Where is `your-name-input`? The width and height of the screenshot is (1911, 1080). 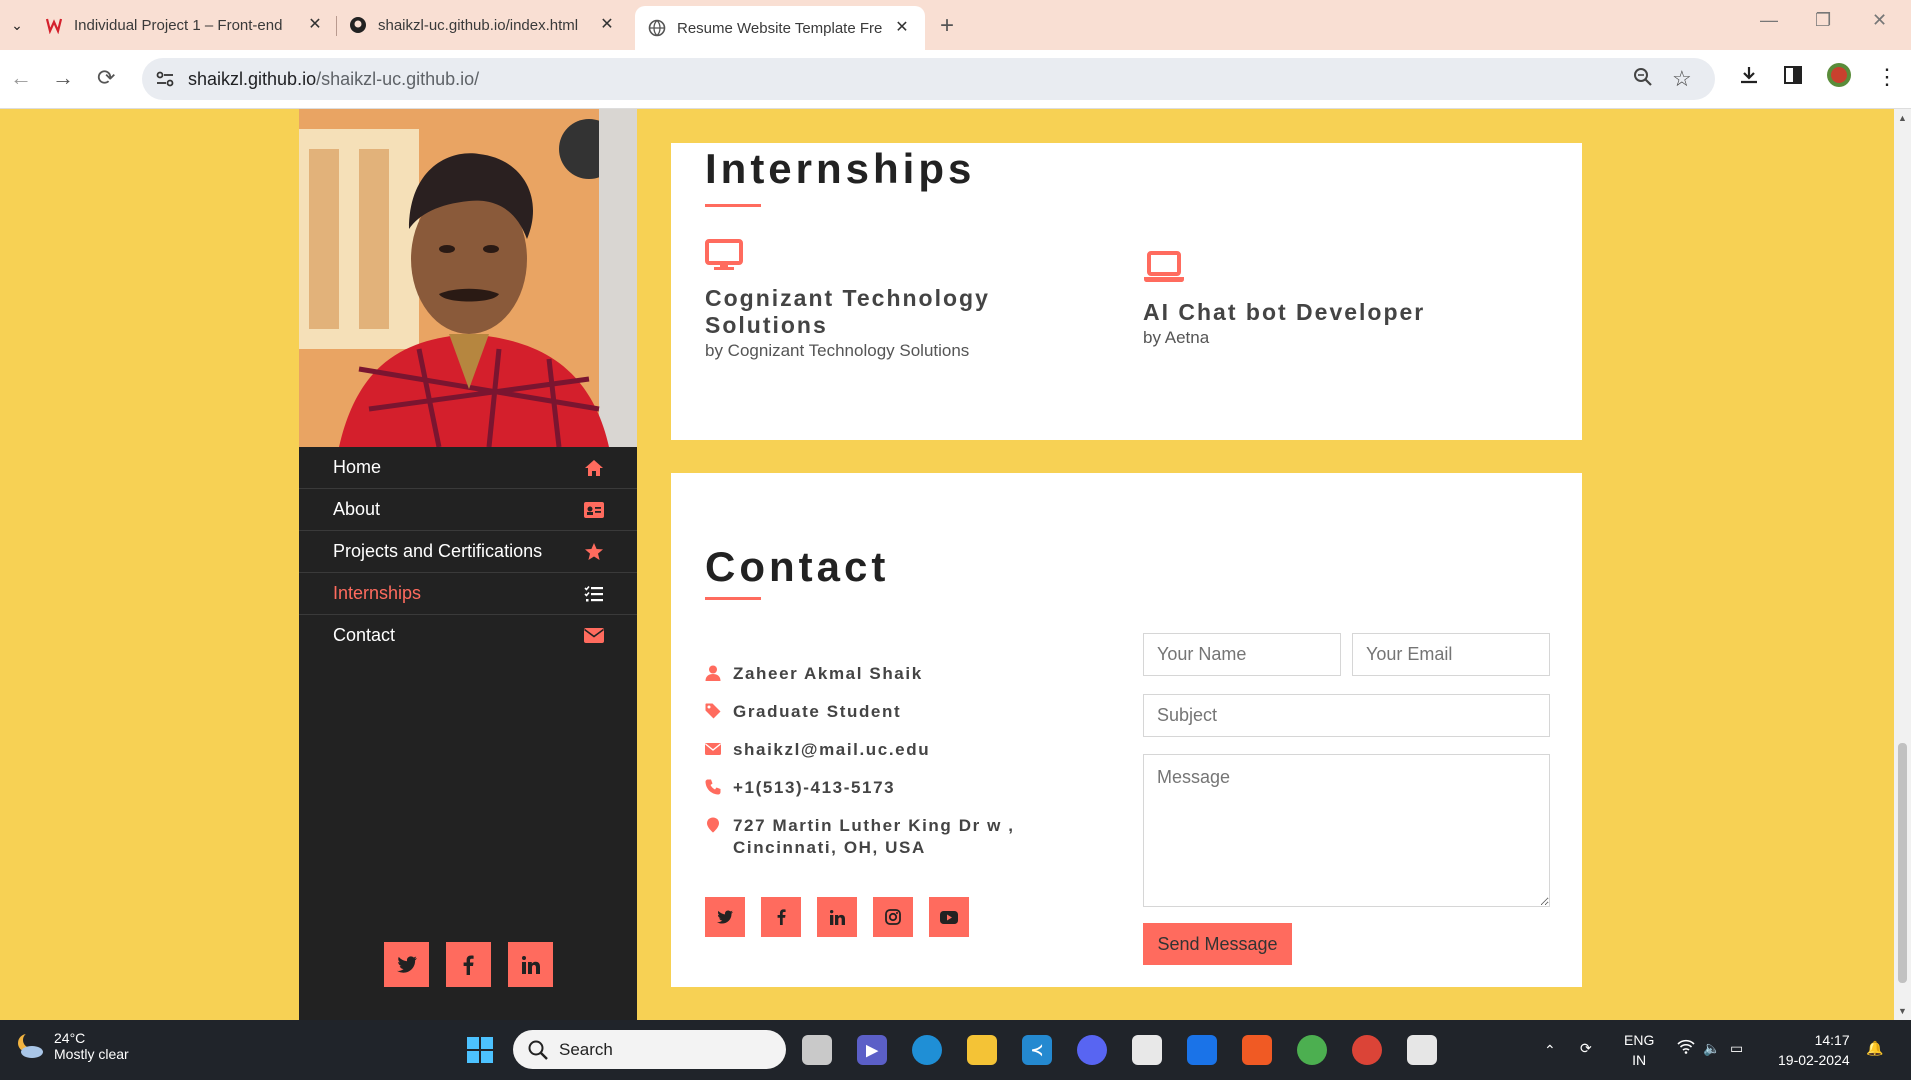
your-name-input is located at coordinates (1242, 654).